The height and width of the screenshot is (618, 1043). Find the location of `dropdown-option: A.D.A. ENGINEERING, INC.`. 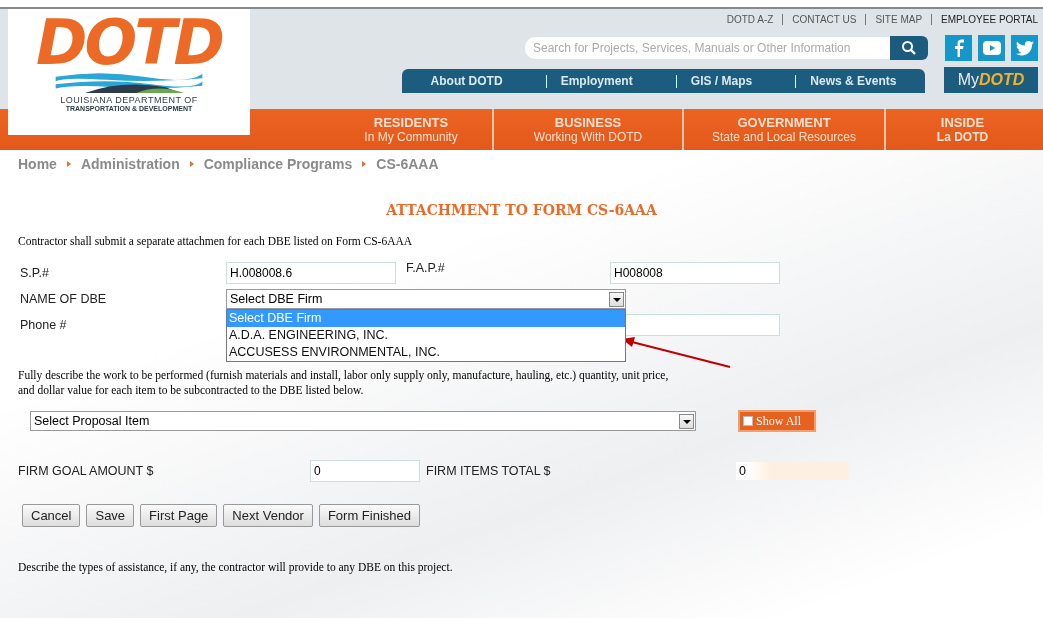

dropdown-option: A.D.A. ENGINEERING, INC. is located at coordinates (426, 335).